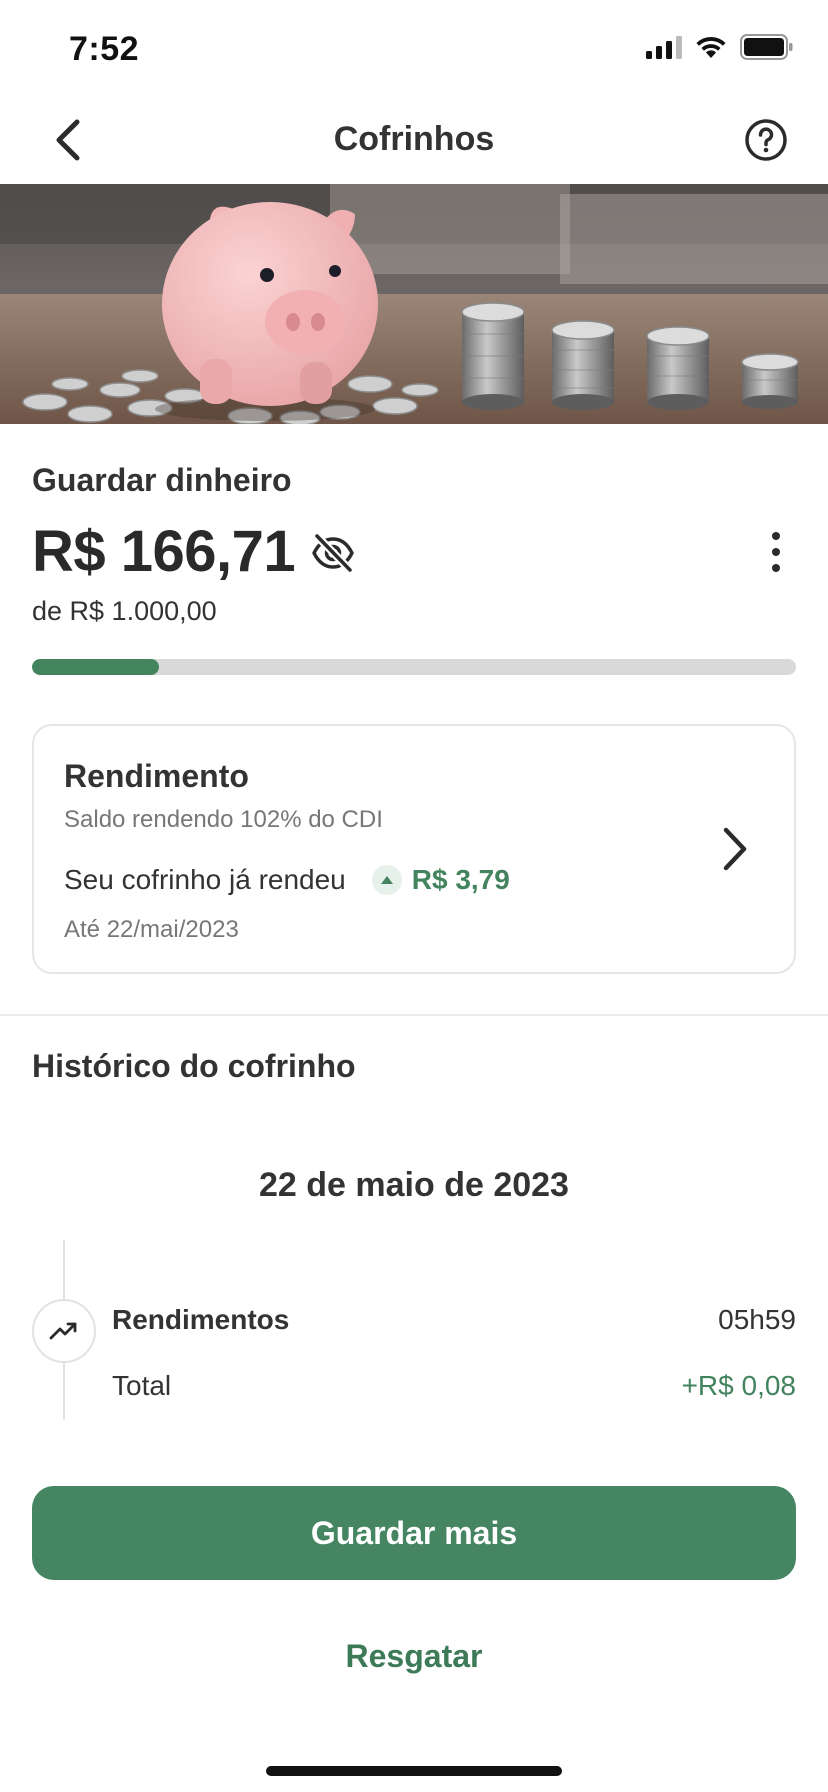 The height and width of the screenshot is (1792, 828). I want to click on eye-off-icon, so click(333, 553).